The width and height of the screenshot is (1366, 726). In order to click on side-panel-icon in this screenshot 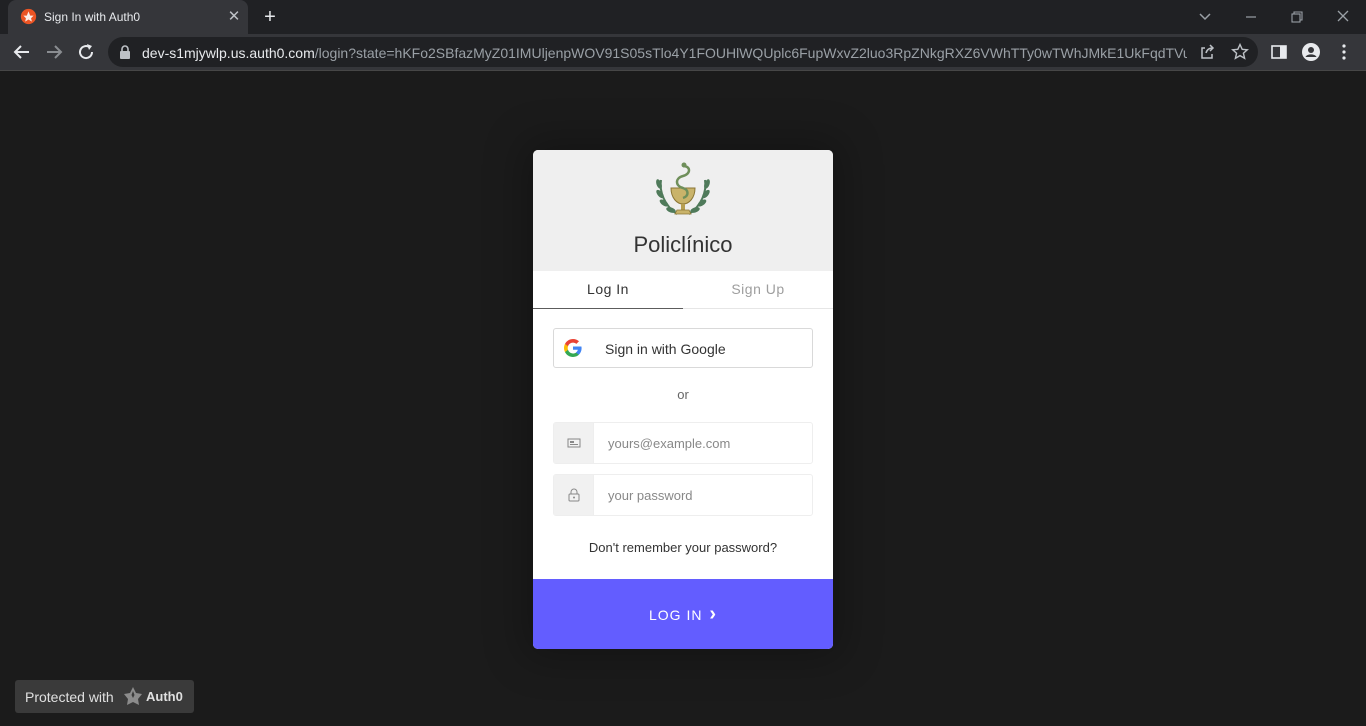, I will do `click(1279, 52)`.